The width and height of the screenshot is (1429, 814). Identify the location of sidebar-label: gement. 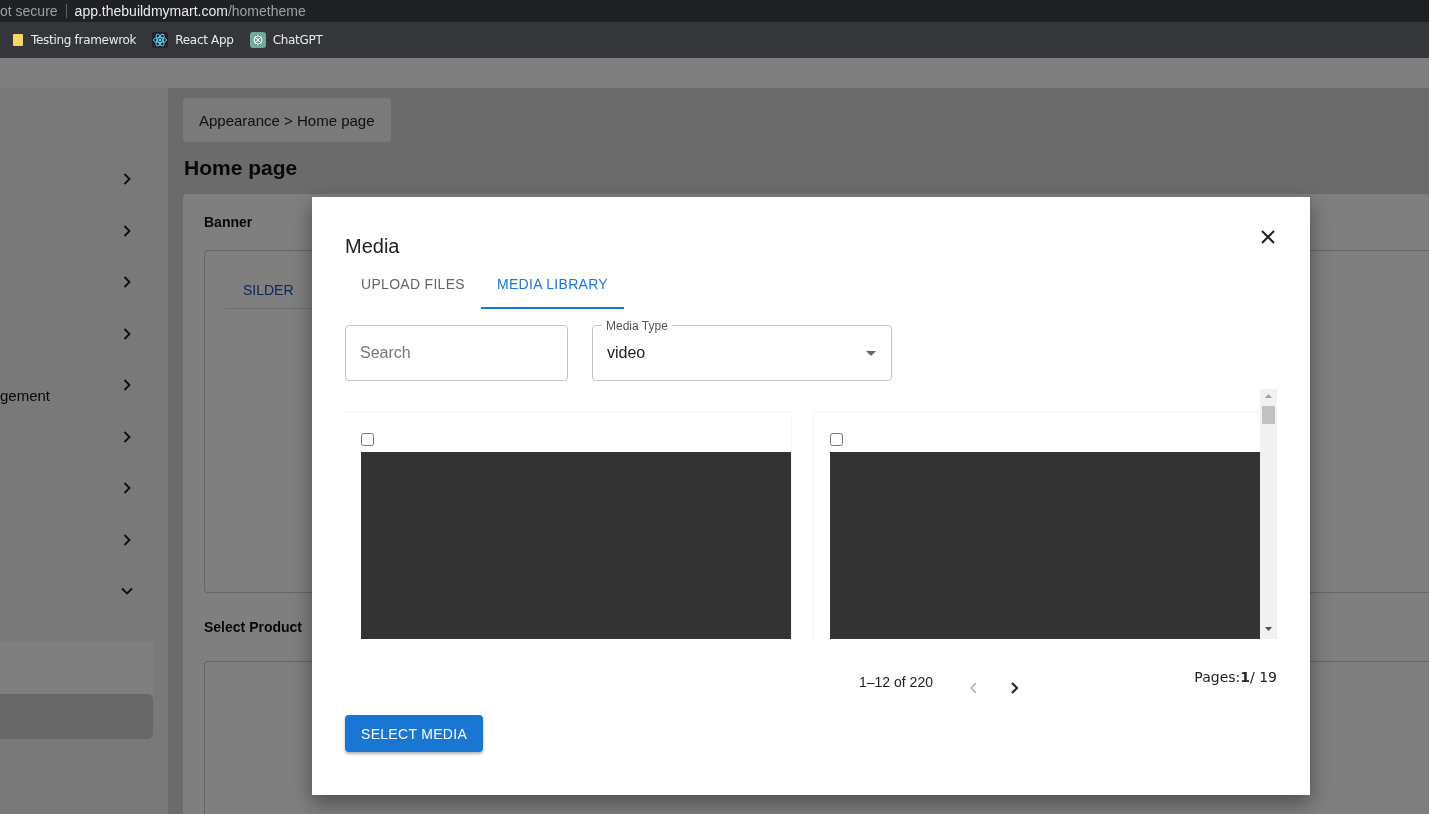
(25, 395).